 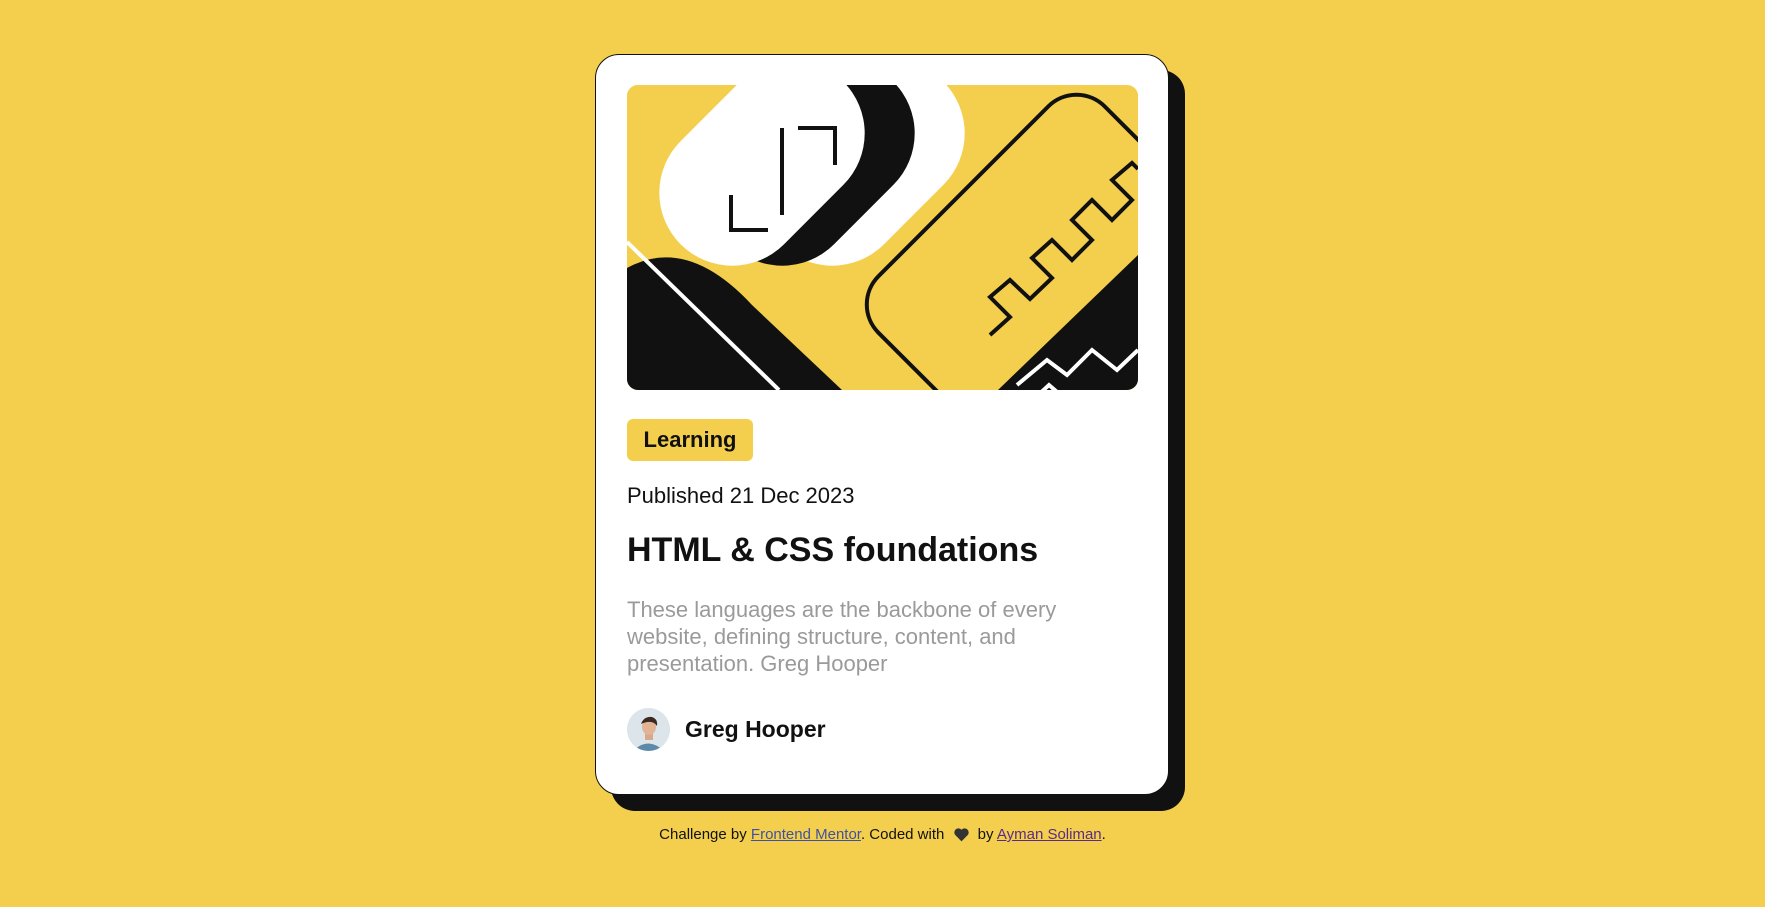 What do you see at coordinates (741, 495) in the screenshot?
I see `published-date: Published 21 Dec 2023` at bounding box center [741, 495].